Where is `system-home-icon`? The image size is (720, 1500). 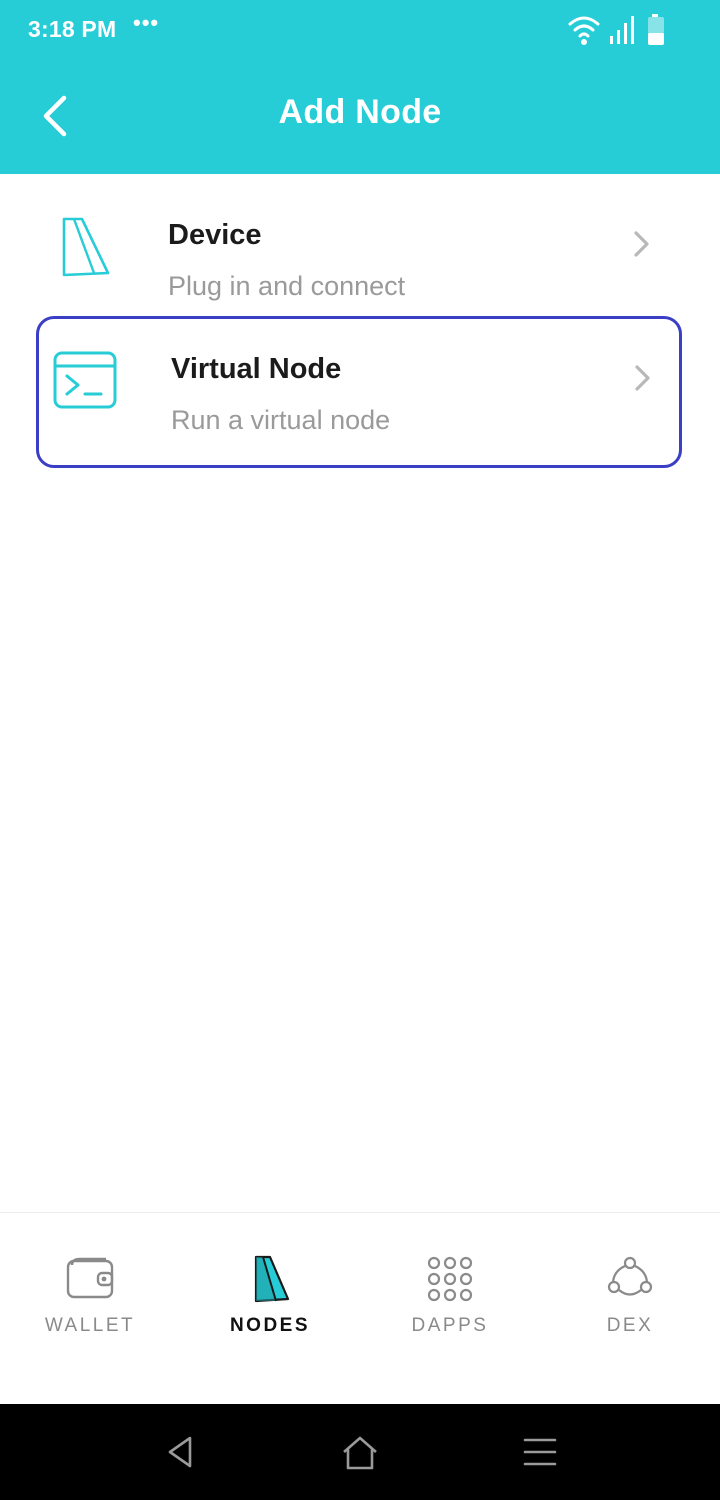
system-home-icon is located at coordinates (360, 1452).